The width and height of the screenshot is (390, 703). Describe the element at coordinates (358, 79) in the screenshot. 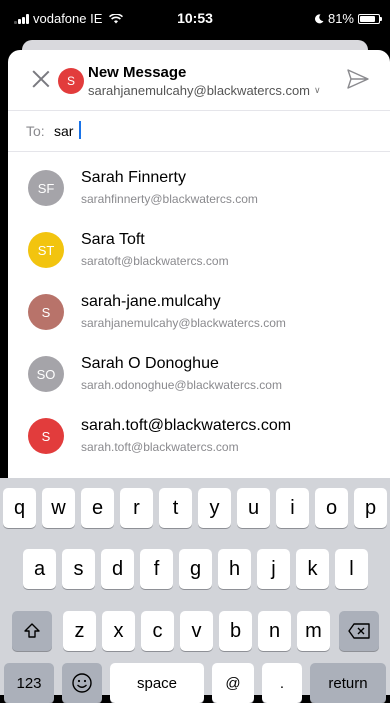

I see `send-icon` at that location.